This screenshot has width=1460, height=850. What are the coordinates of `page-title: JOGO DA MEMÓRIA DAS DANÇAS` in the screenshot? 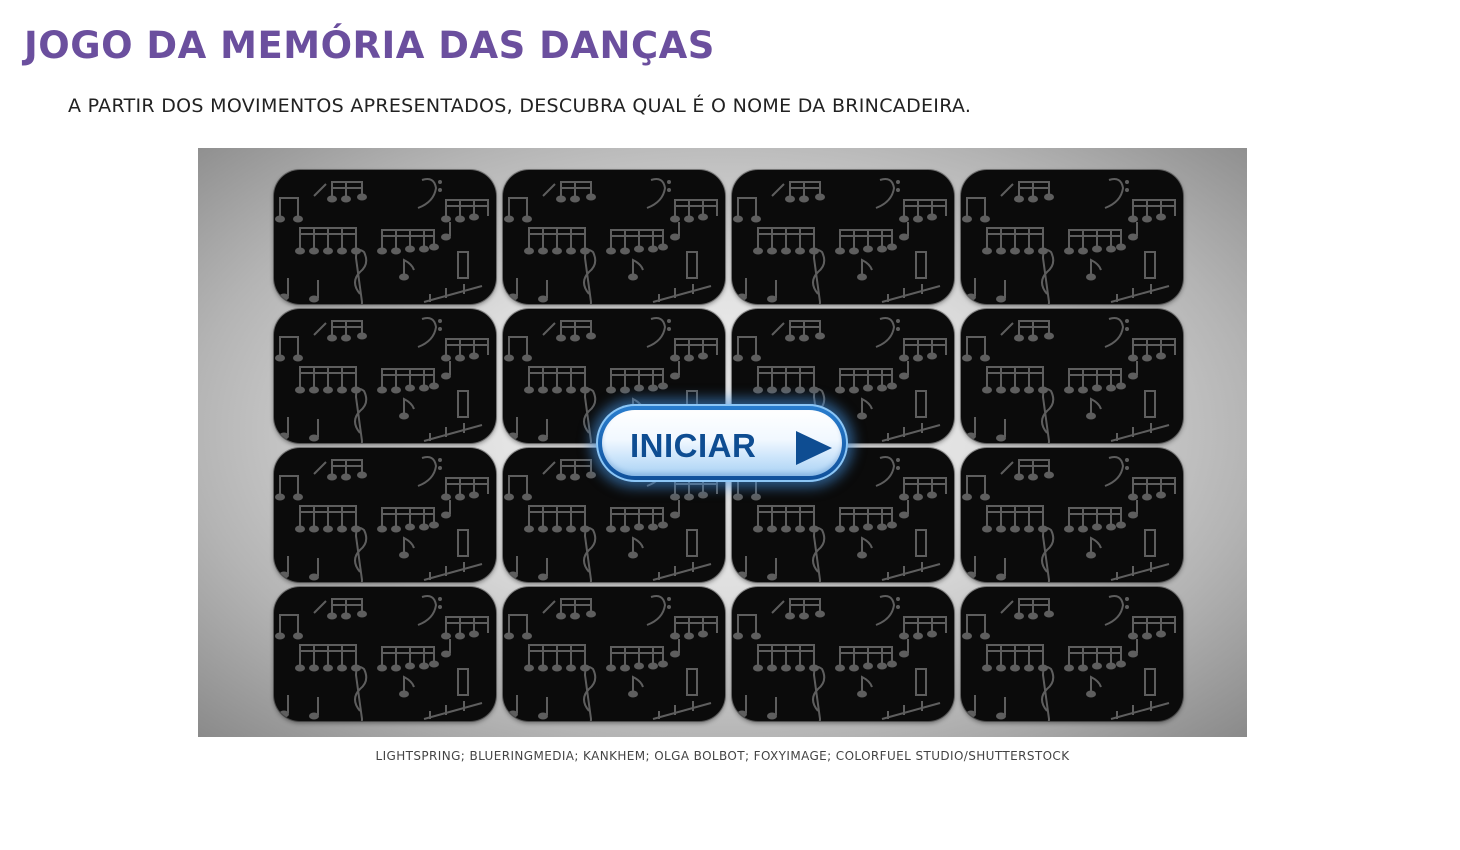 It's located at (369, 45).